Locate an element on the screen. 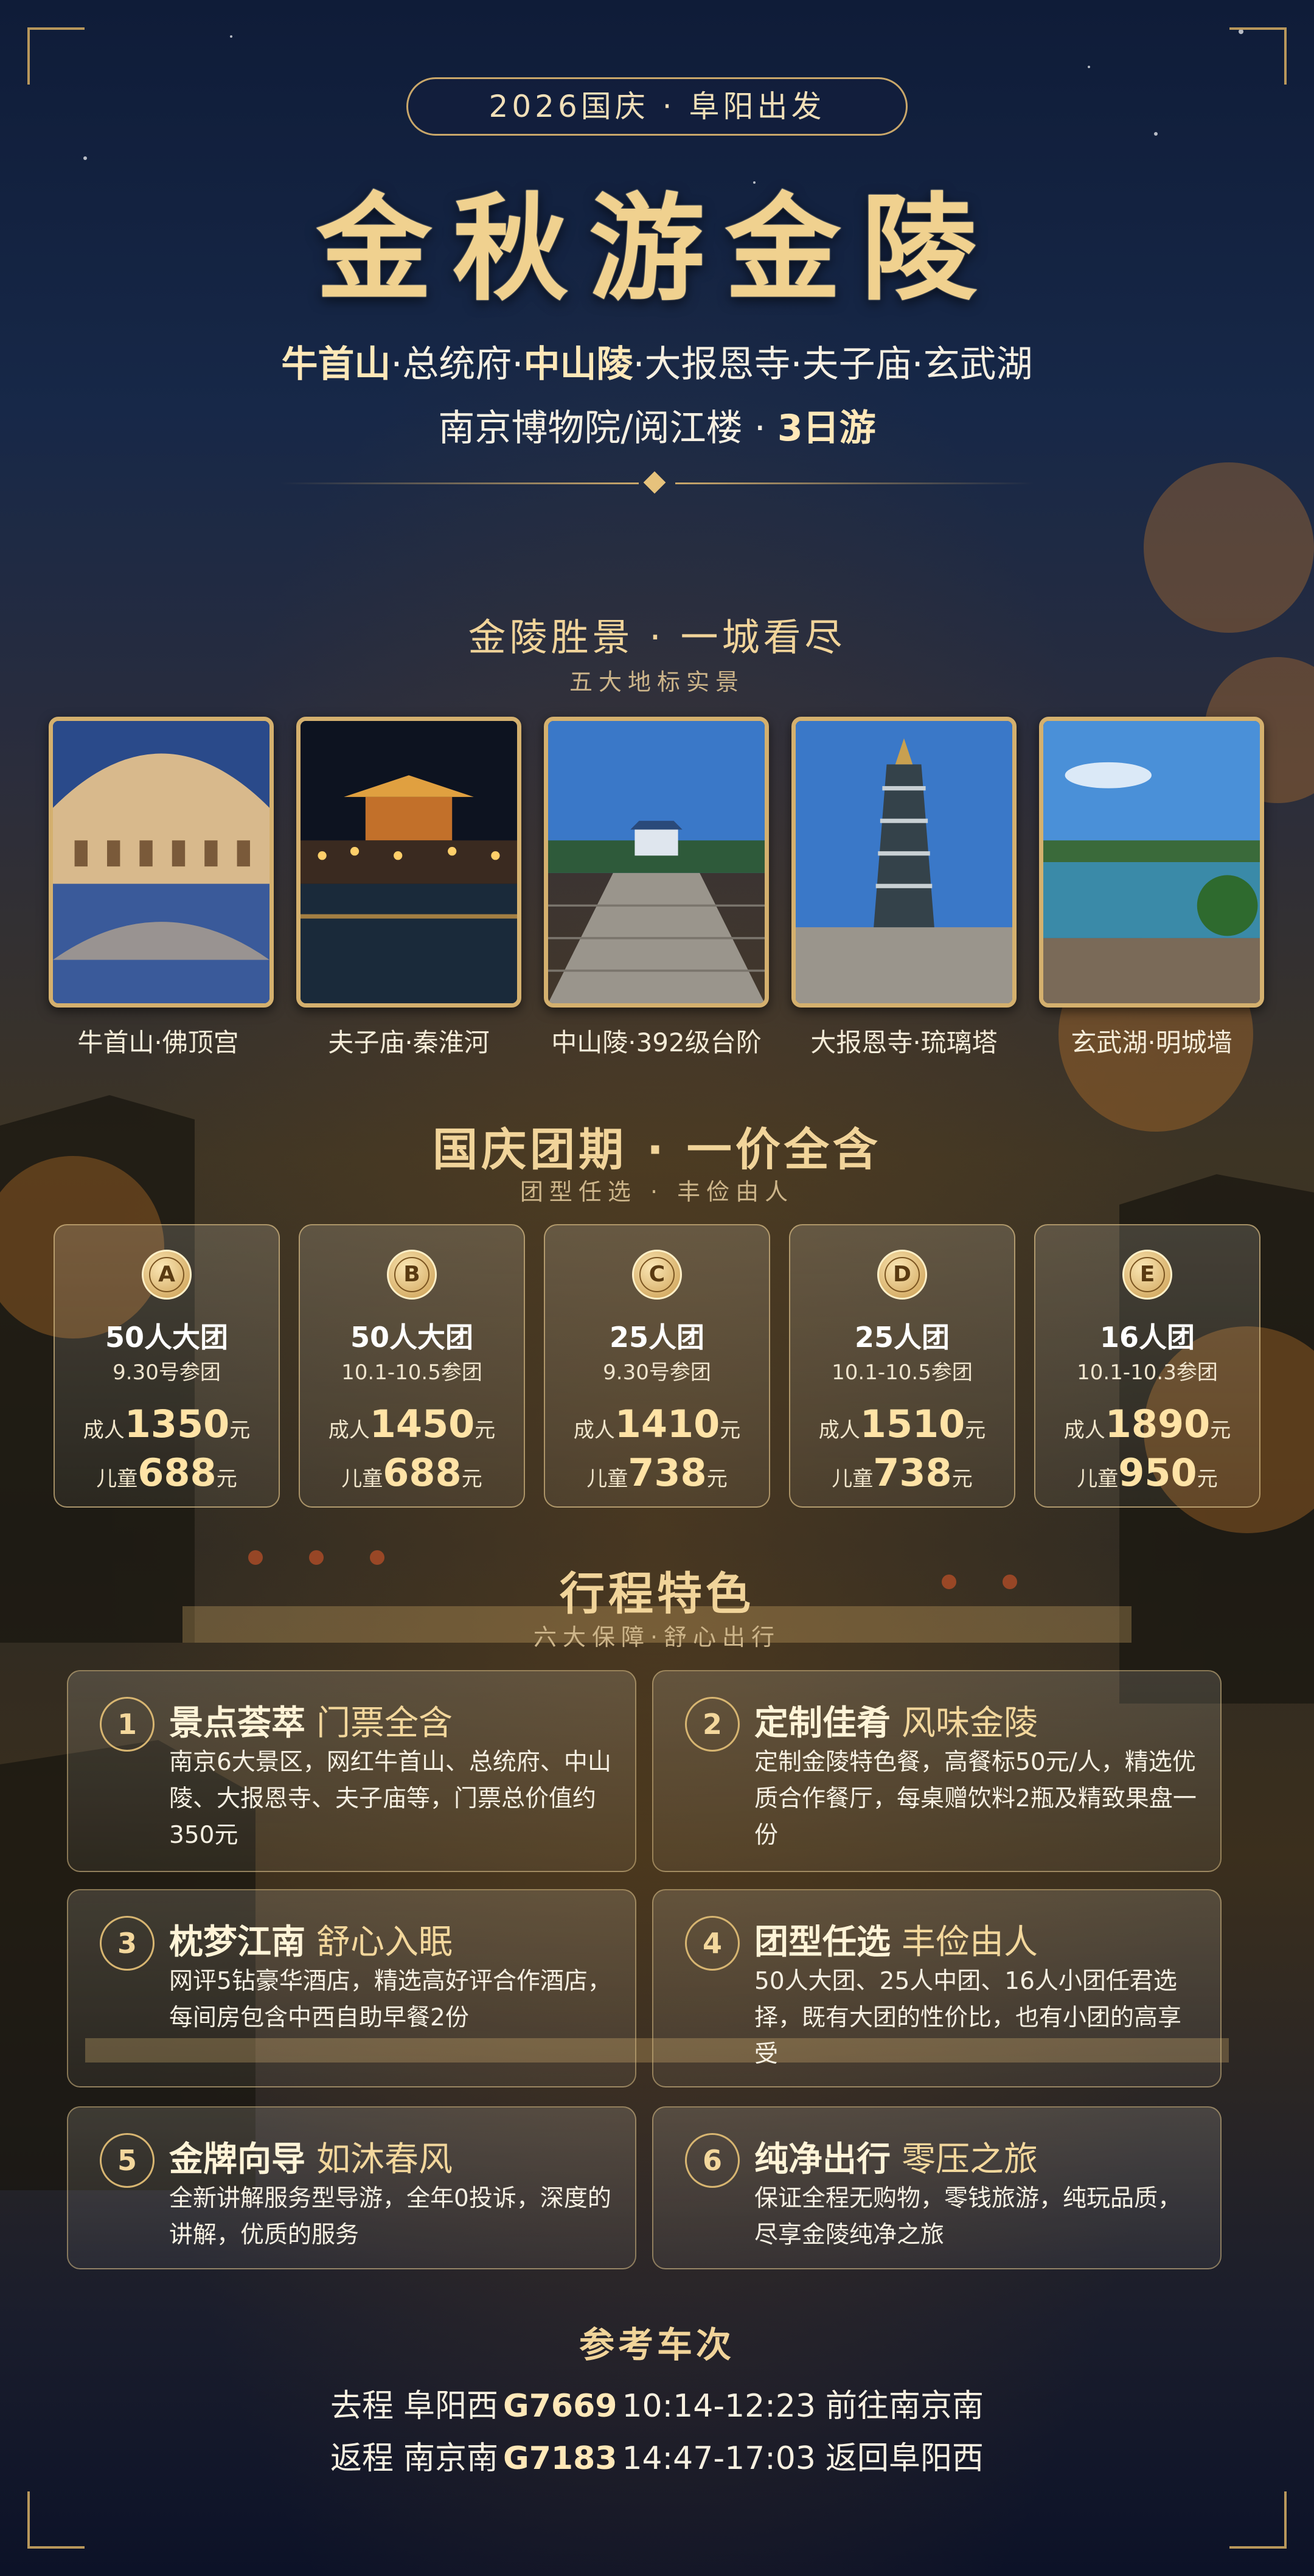  photo-caption: 玄武湖·明城墙 is located at coordinates (1151, 1042).